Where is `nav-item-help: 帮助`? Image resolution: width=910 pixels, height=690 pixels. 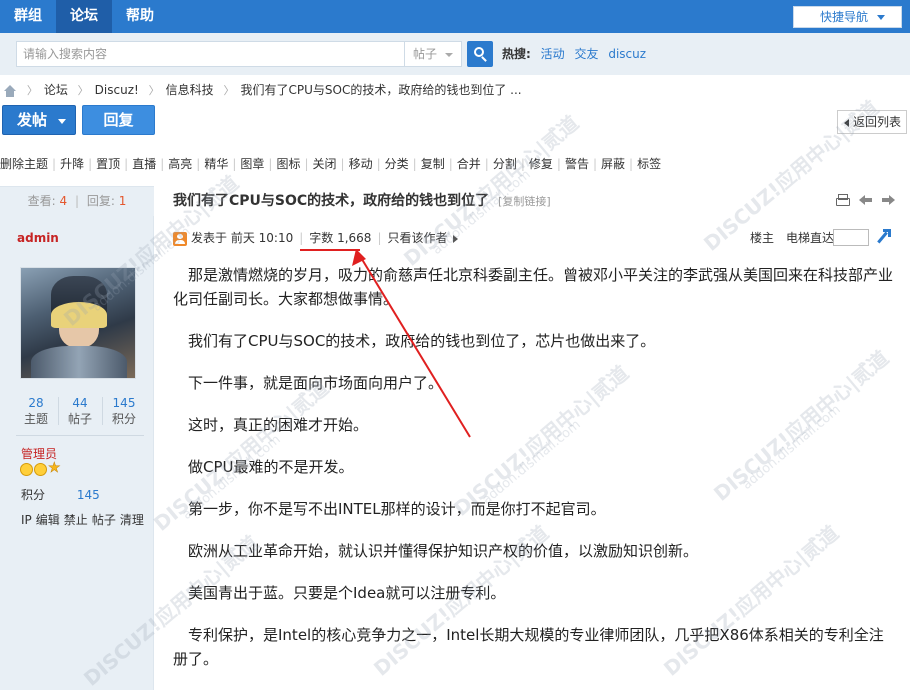 nav-item-help: 帮助 is located at coordinates (140, 16).